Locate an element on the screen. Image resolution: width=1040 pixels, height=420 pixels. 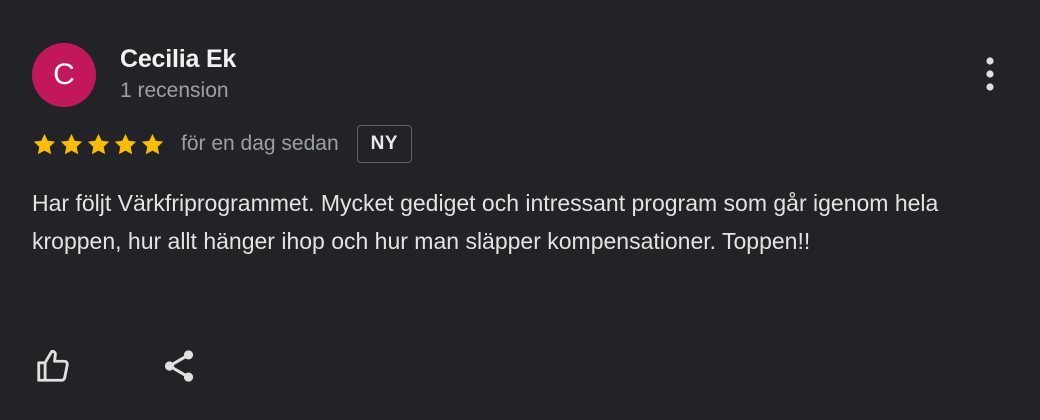
avatar: C is located at coordinates (64, 75).